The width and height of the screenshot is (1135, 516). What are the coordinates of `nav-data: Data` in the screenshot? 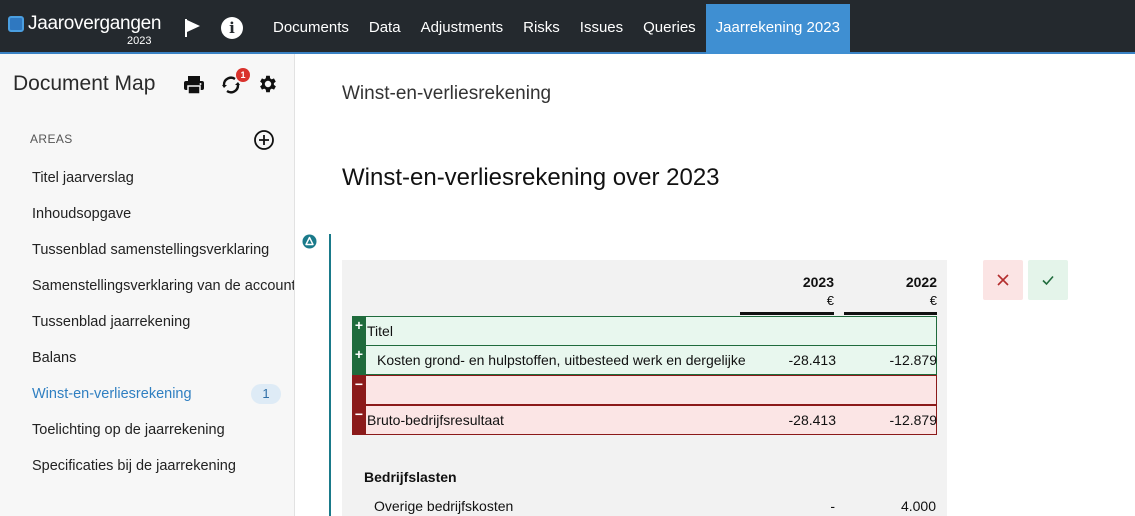 It's located at (385, 29).